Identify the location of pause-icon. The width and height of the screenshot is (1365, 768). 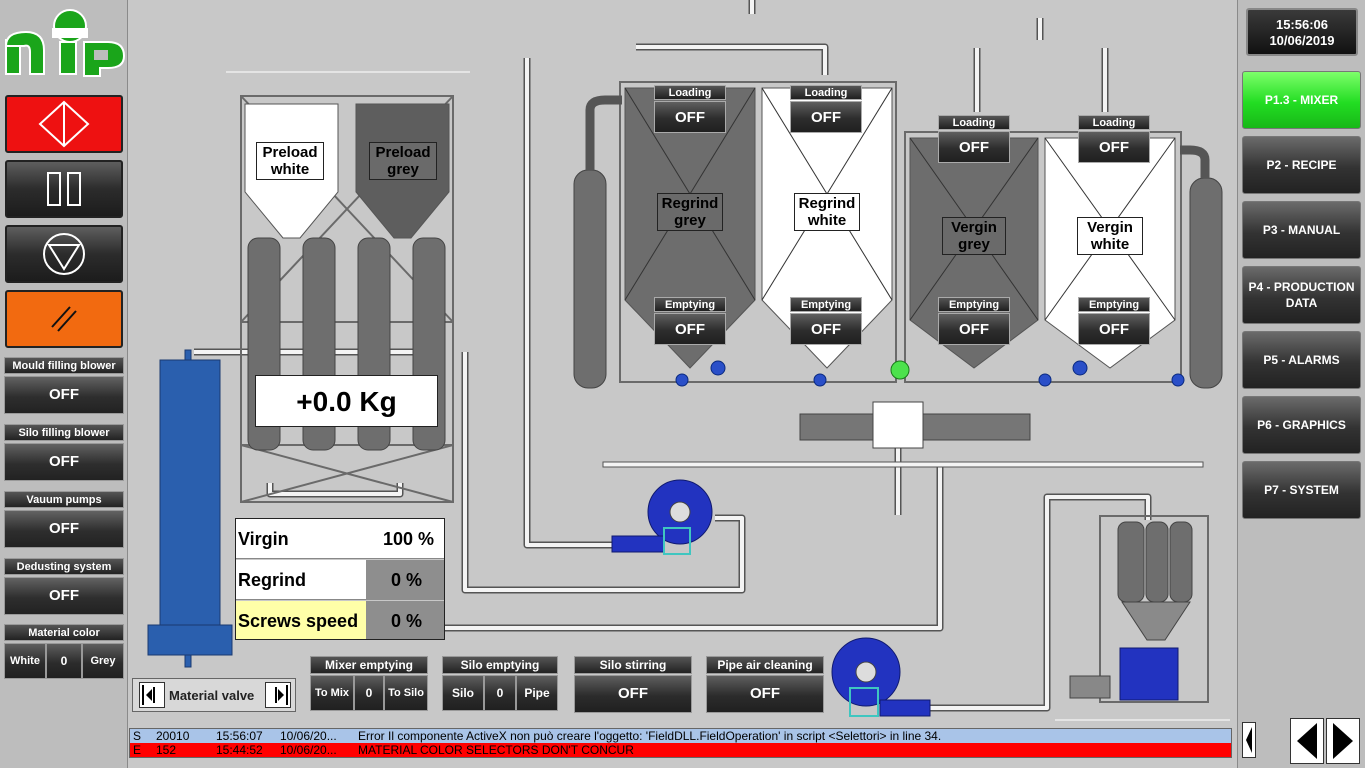
(64, 189).